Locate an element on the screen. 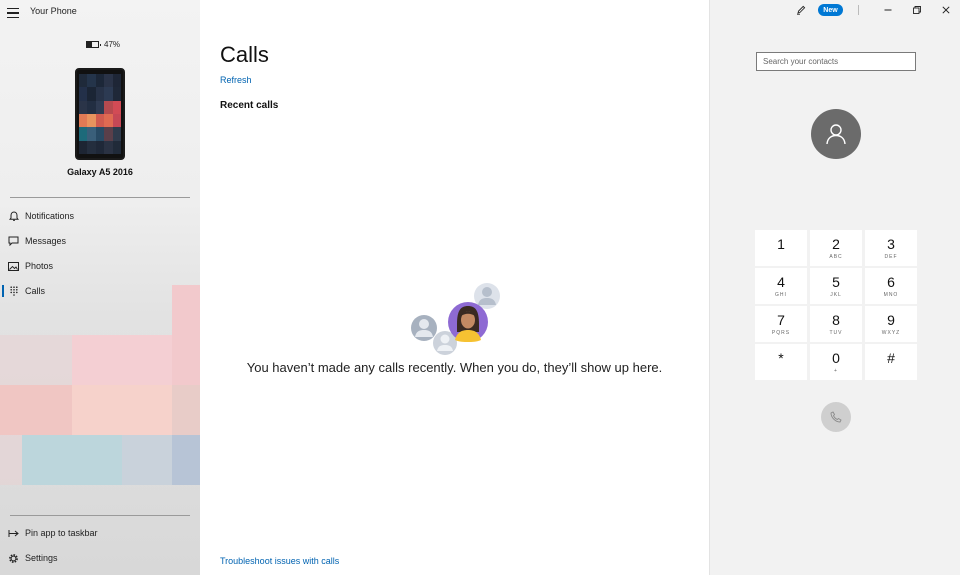  sidebar-item-label: Photos is located at coordinates (39, 266).